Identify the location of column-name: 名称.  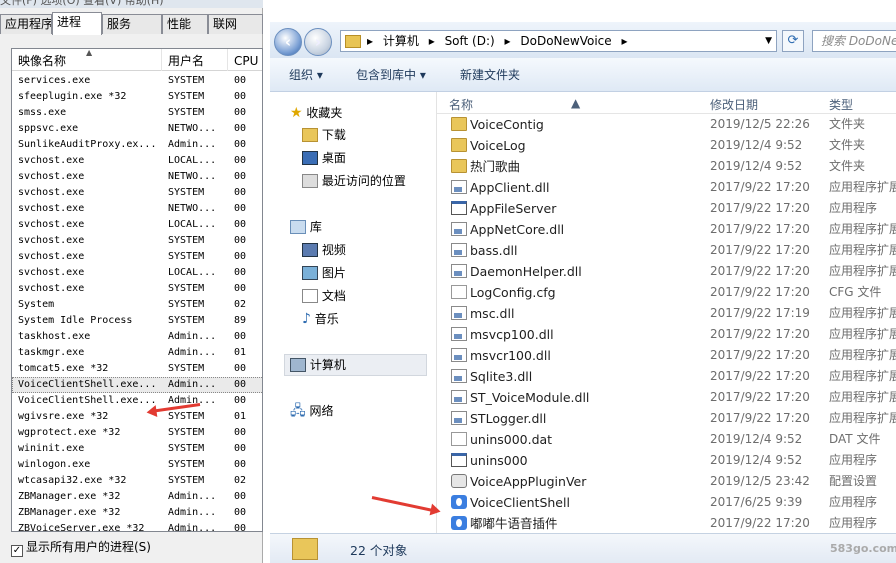
(461, 104).